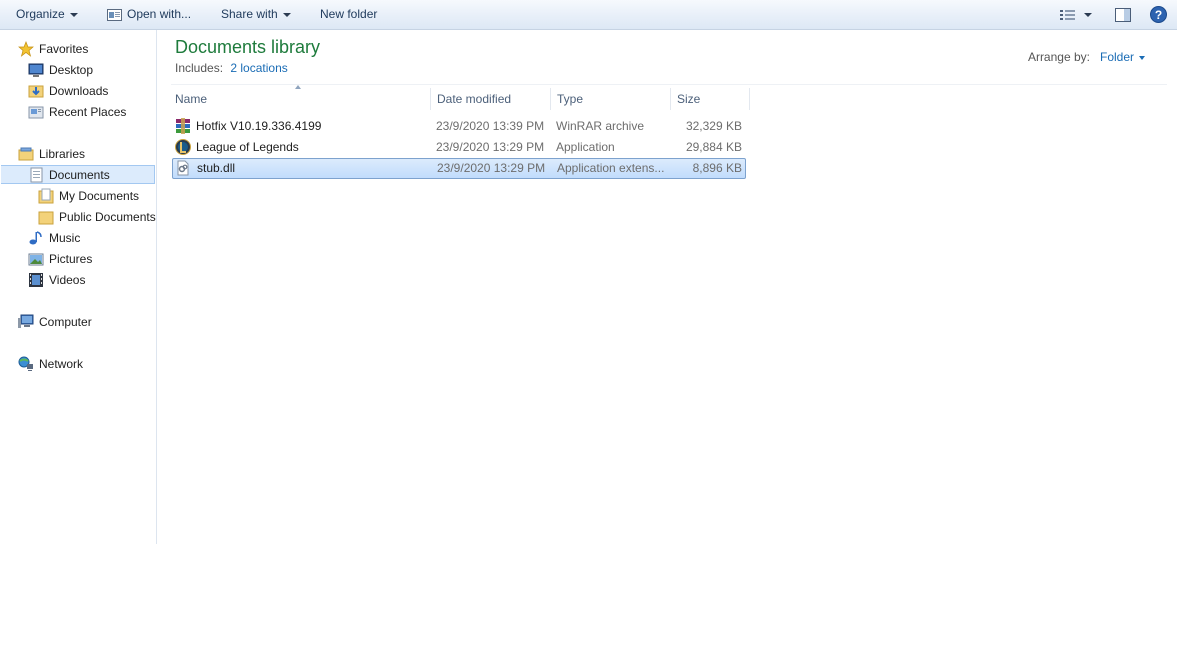 This screenshot has width=1177, height=648. What do you see at coordinates (249, 14) in the screenshot?
I see `share-with-label: Share with` at bounding box center [249, 14].